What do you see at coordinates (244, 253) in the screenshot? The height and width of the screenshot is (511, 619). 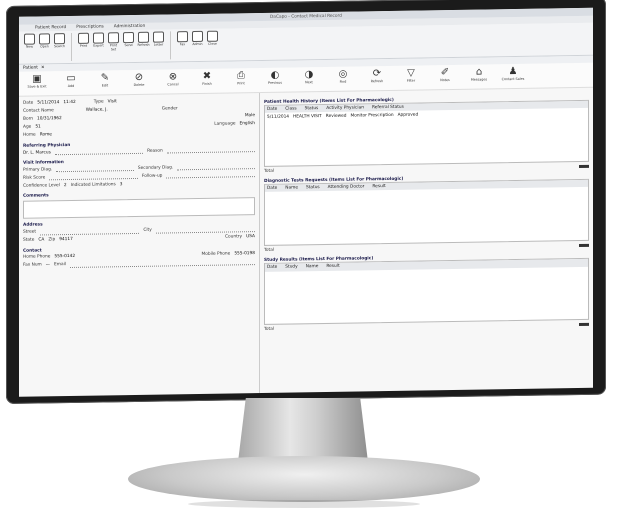 I see `mobile-phone-field: 555-0198` at bounding box center [244, 253].